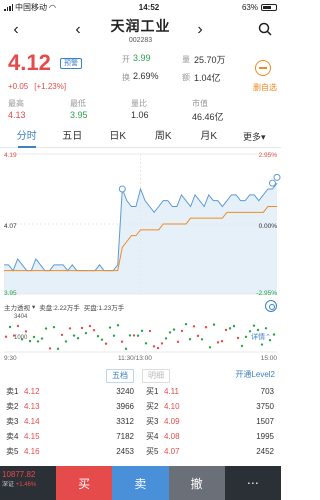 This screenshot has height=500, width=320. Describe the element at coordinates (32, 406) in the screenshot. I see `level-price: 4.13` at that location.